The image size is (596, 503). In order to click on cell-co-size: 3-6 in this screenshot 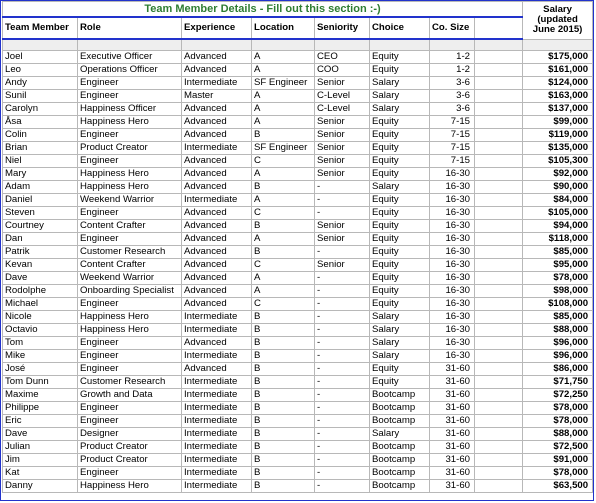, I will do `click(452, 109)`.